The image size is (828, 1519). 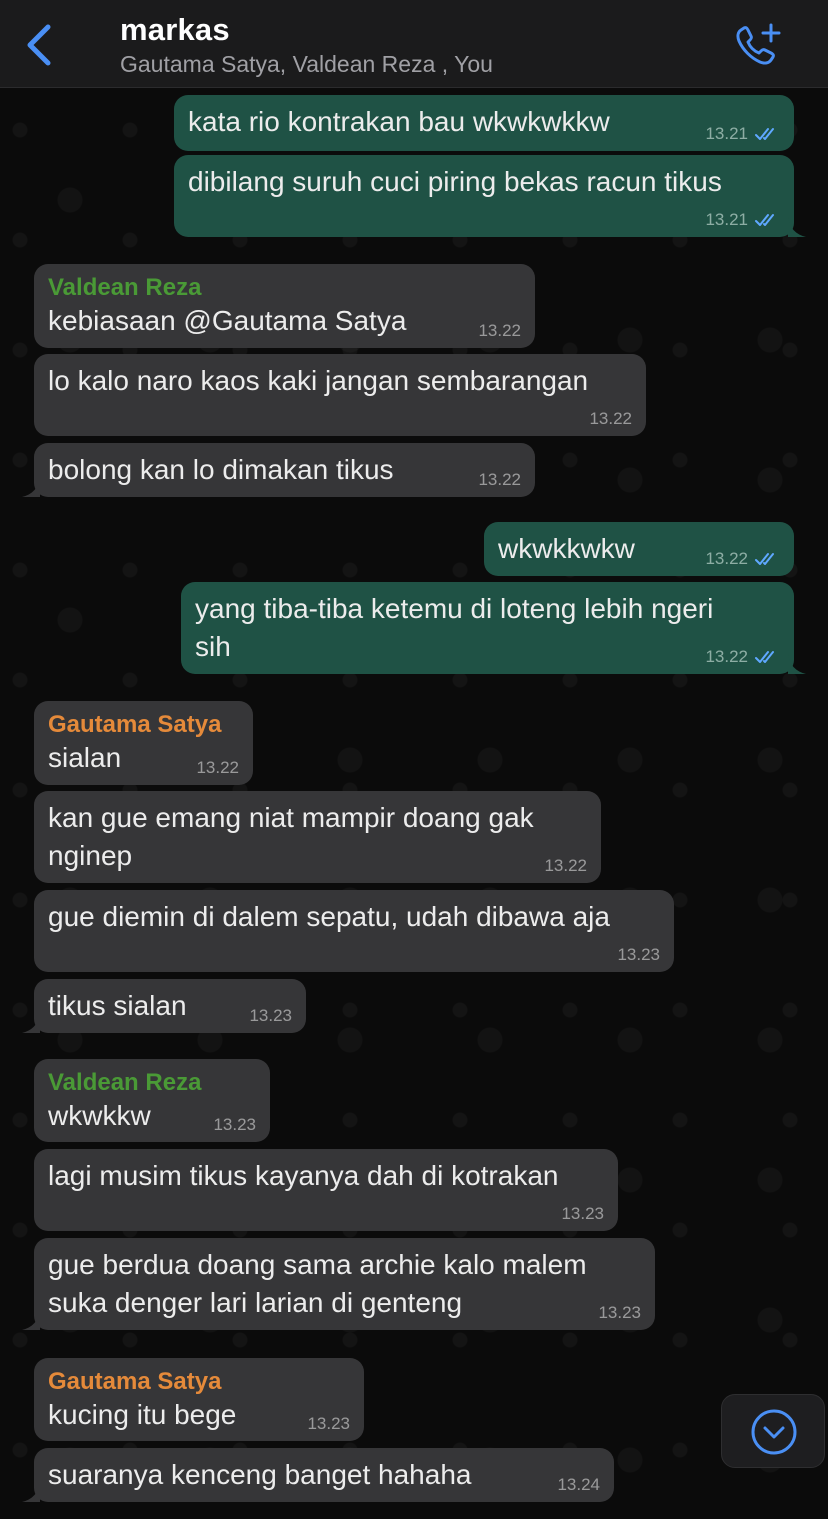 I want to click on message-bubble-incoming: tikus sialan 13.23, so click(x=164, y=1006).